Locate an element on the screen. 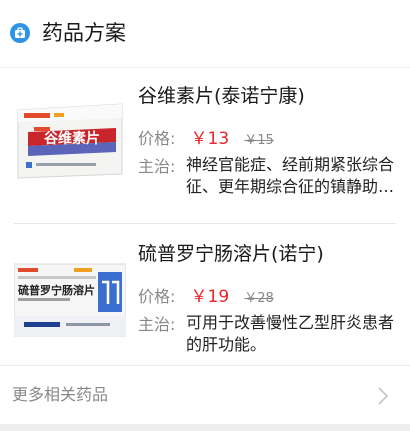 The width and height of the screenshot is (410, 431). section-title: 药品方案 is located at coordinates (84, 33).